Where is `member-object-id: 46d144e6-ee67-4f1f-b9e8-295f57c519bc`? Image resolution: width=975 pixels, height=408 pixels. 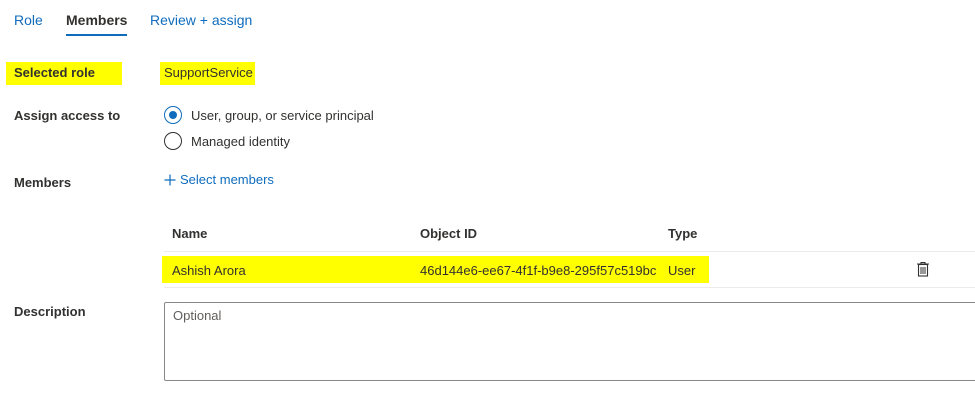 member-object-id: 46d144e6-ee67-4f1f-b9e8-295f57c519bc is located at coordinates (538, 270).